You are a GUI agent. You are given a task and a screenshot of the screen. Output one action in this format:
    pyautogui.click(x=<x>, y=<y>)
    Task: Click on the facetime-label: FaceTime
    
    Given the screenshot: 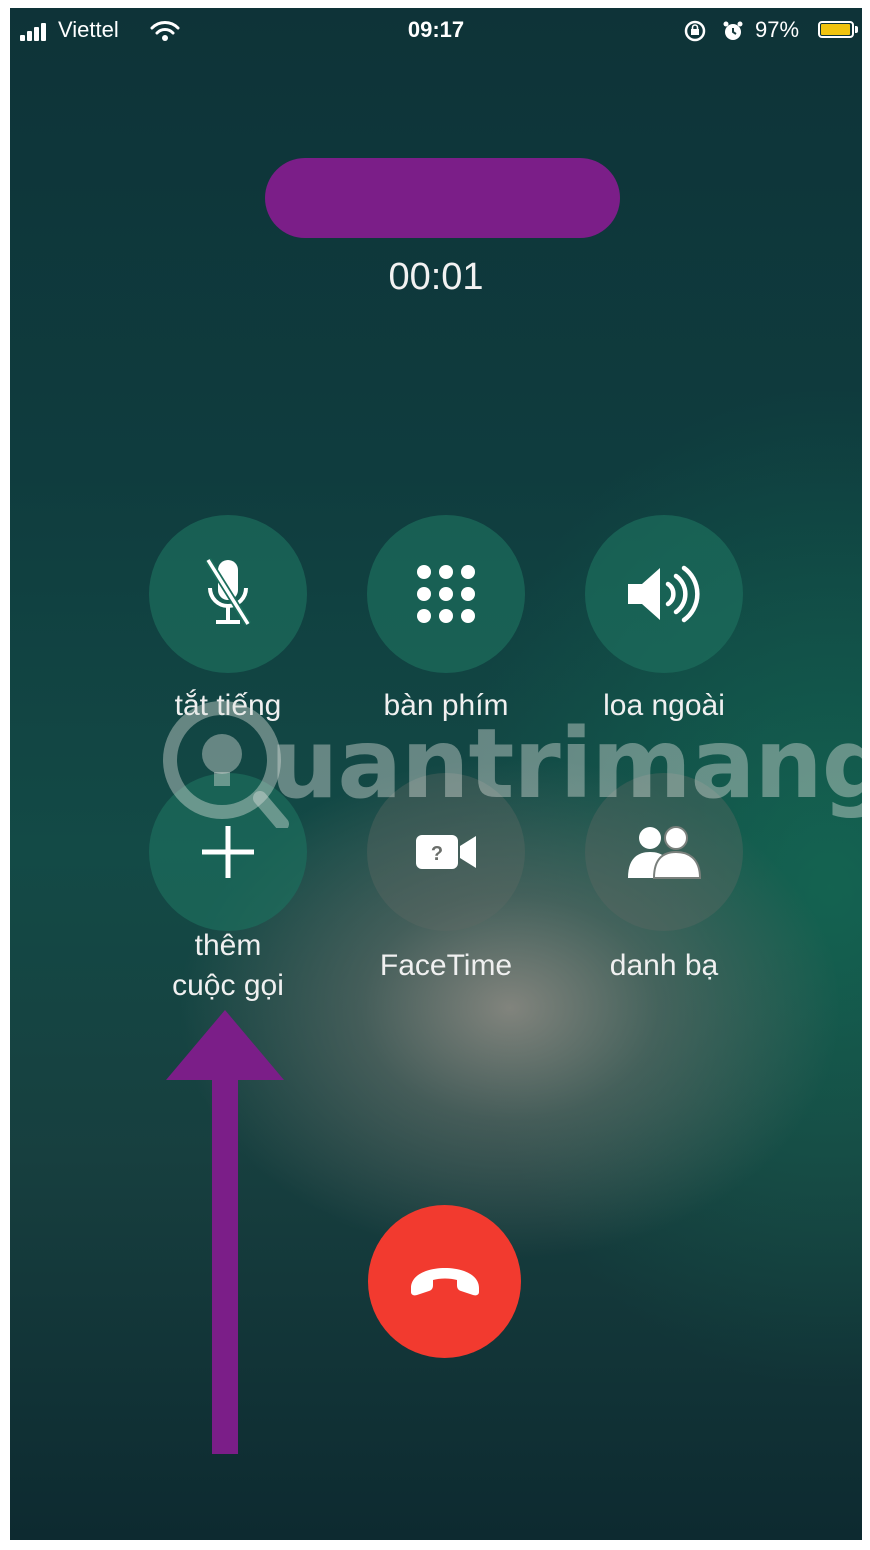 What is the action you would take?
    pyautogui.click(x=446, y=965)
    